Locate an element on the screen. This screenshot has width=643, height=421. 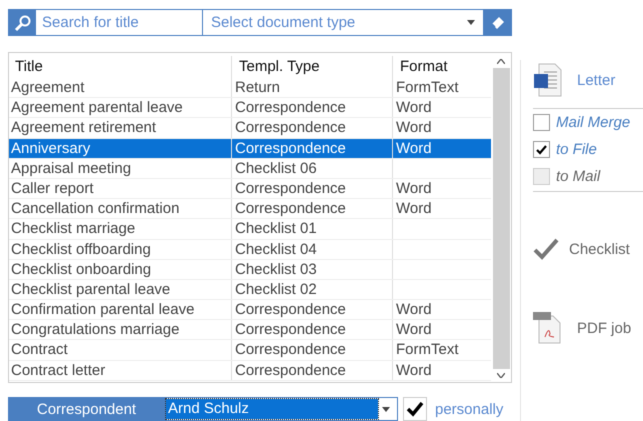
table-row: Contract letter Correspondence Word is located at coordinates (250, 370).